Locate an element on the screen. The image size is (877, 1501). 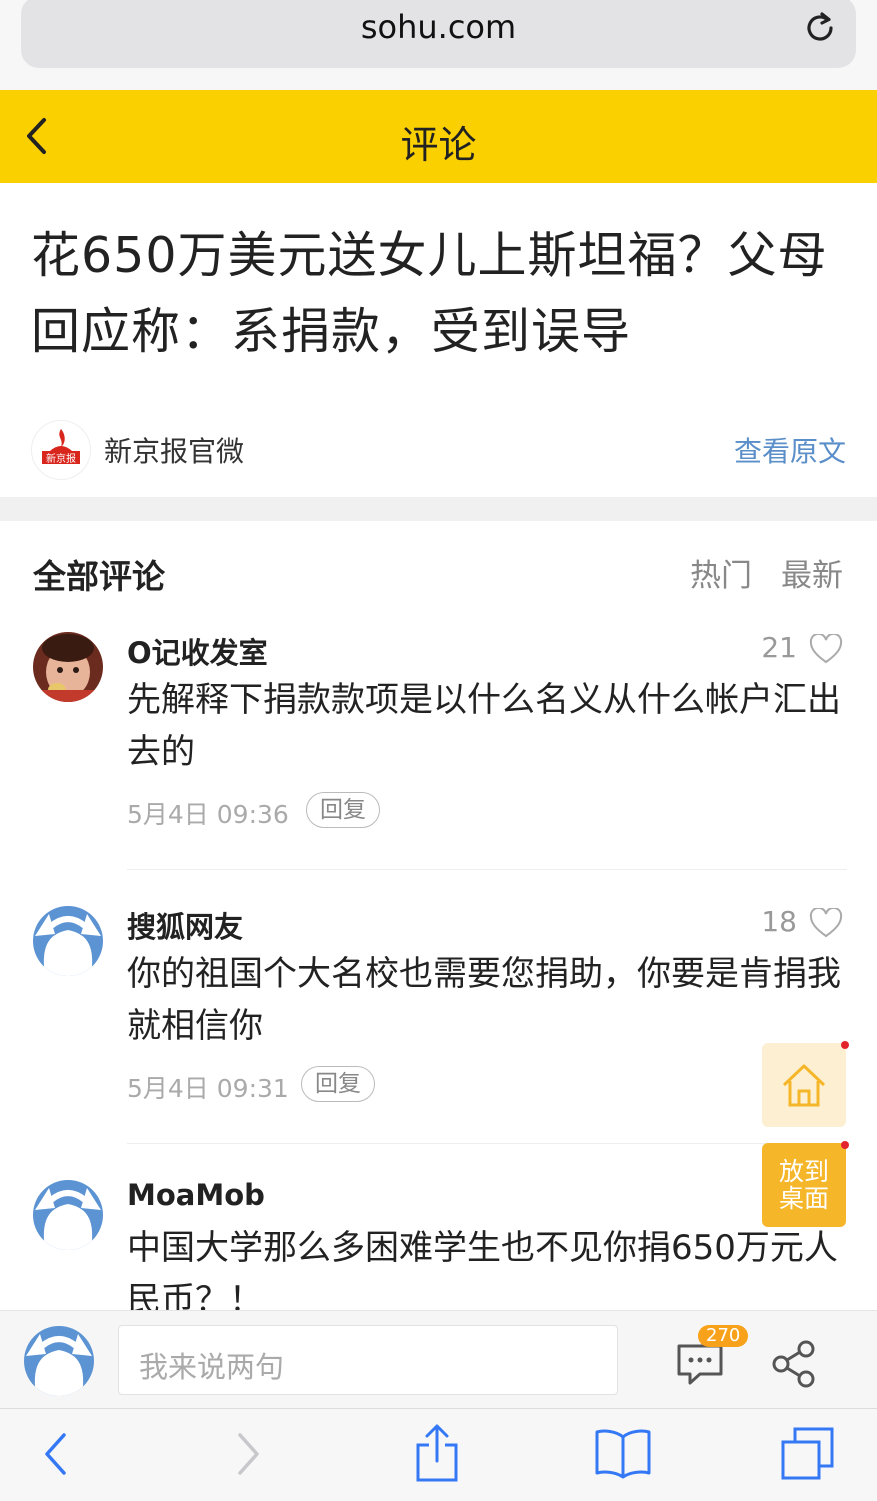
tabs-icon is located at coordinates (808, 1453).